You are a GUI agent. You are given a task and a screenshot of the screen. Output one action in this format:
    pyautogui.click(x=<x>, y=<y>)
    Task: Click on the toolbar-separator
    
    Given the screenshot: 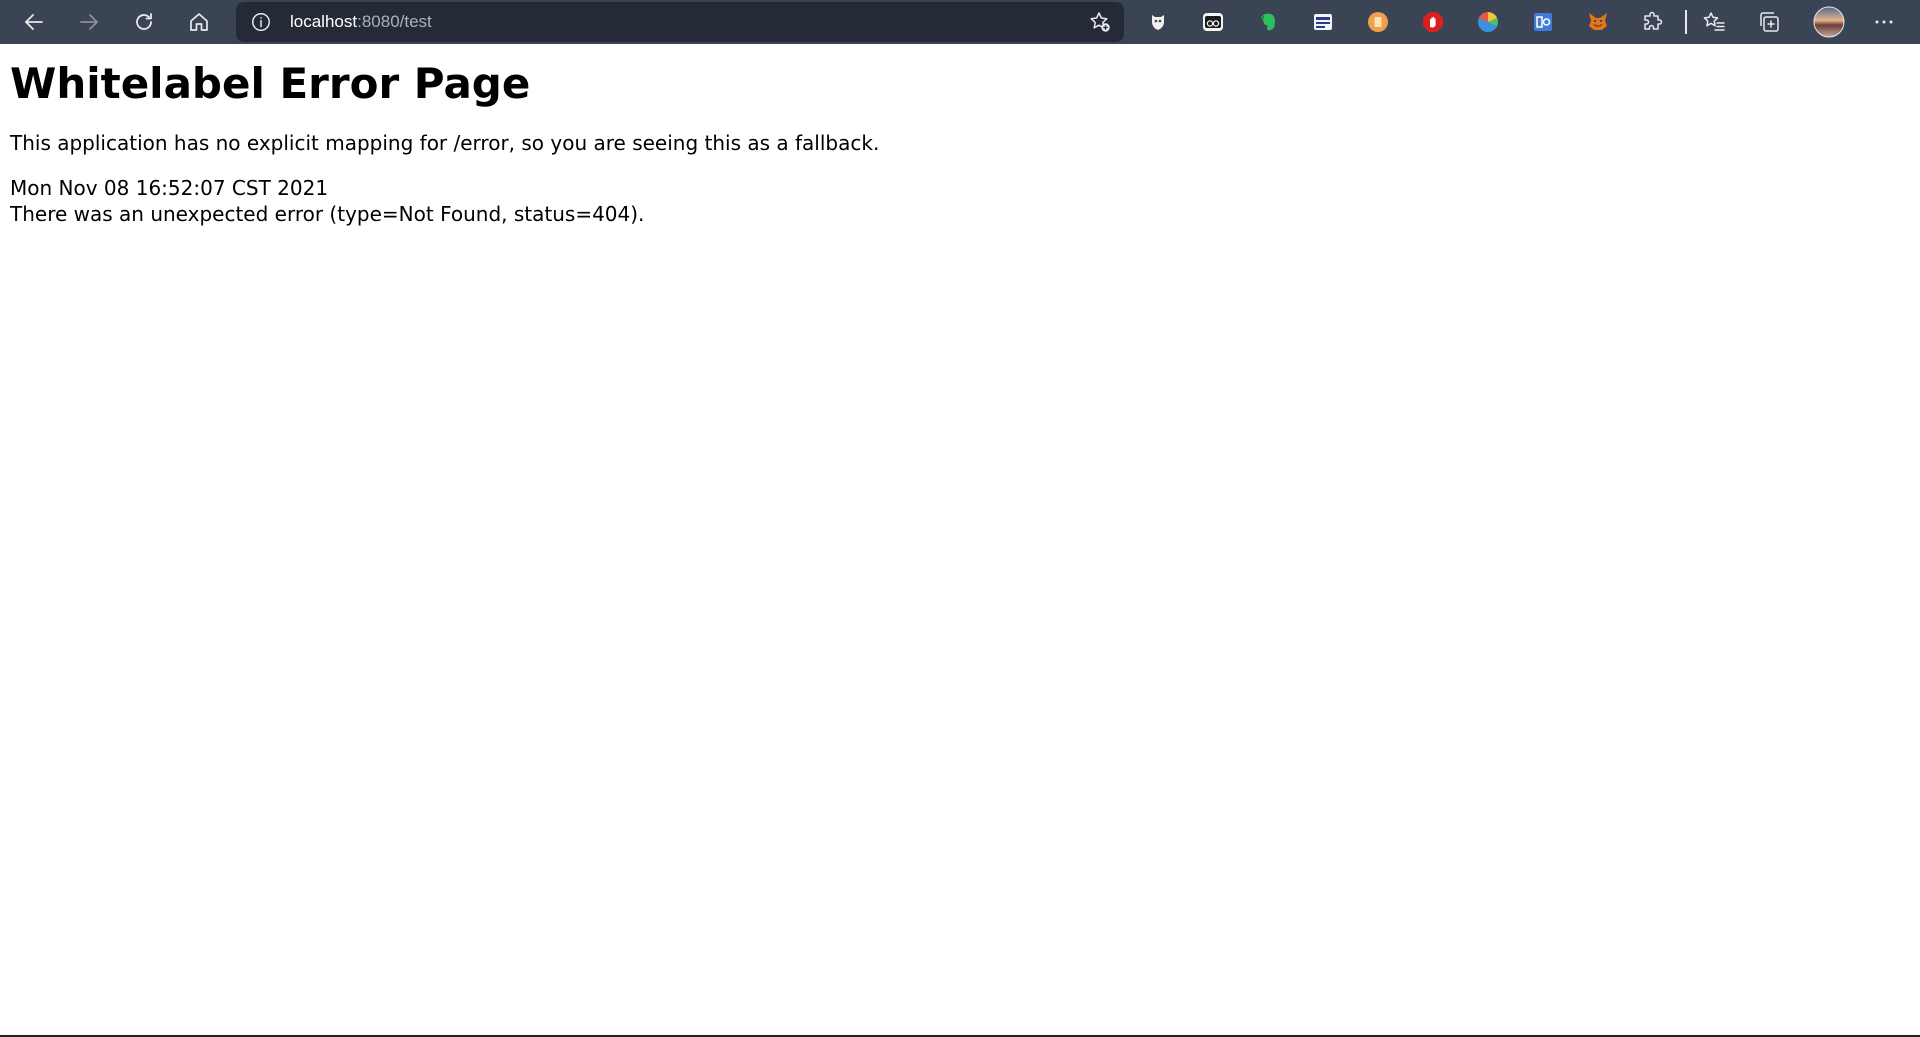 What is the action you would take?
    pyautogui.click(x=1686, y=22)
    